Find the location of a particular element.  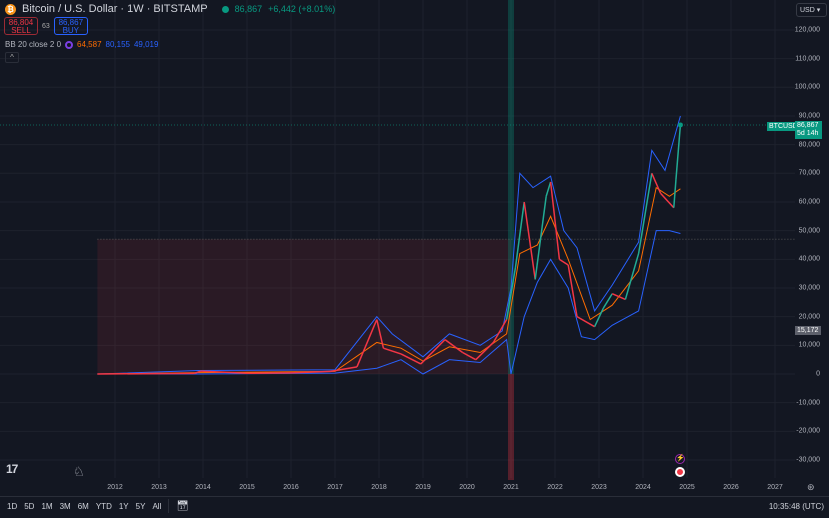

range-button-6m: 6M is located at coordinates (83, 506).